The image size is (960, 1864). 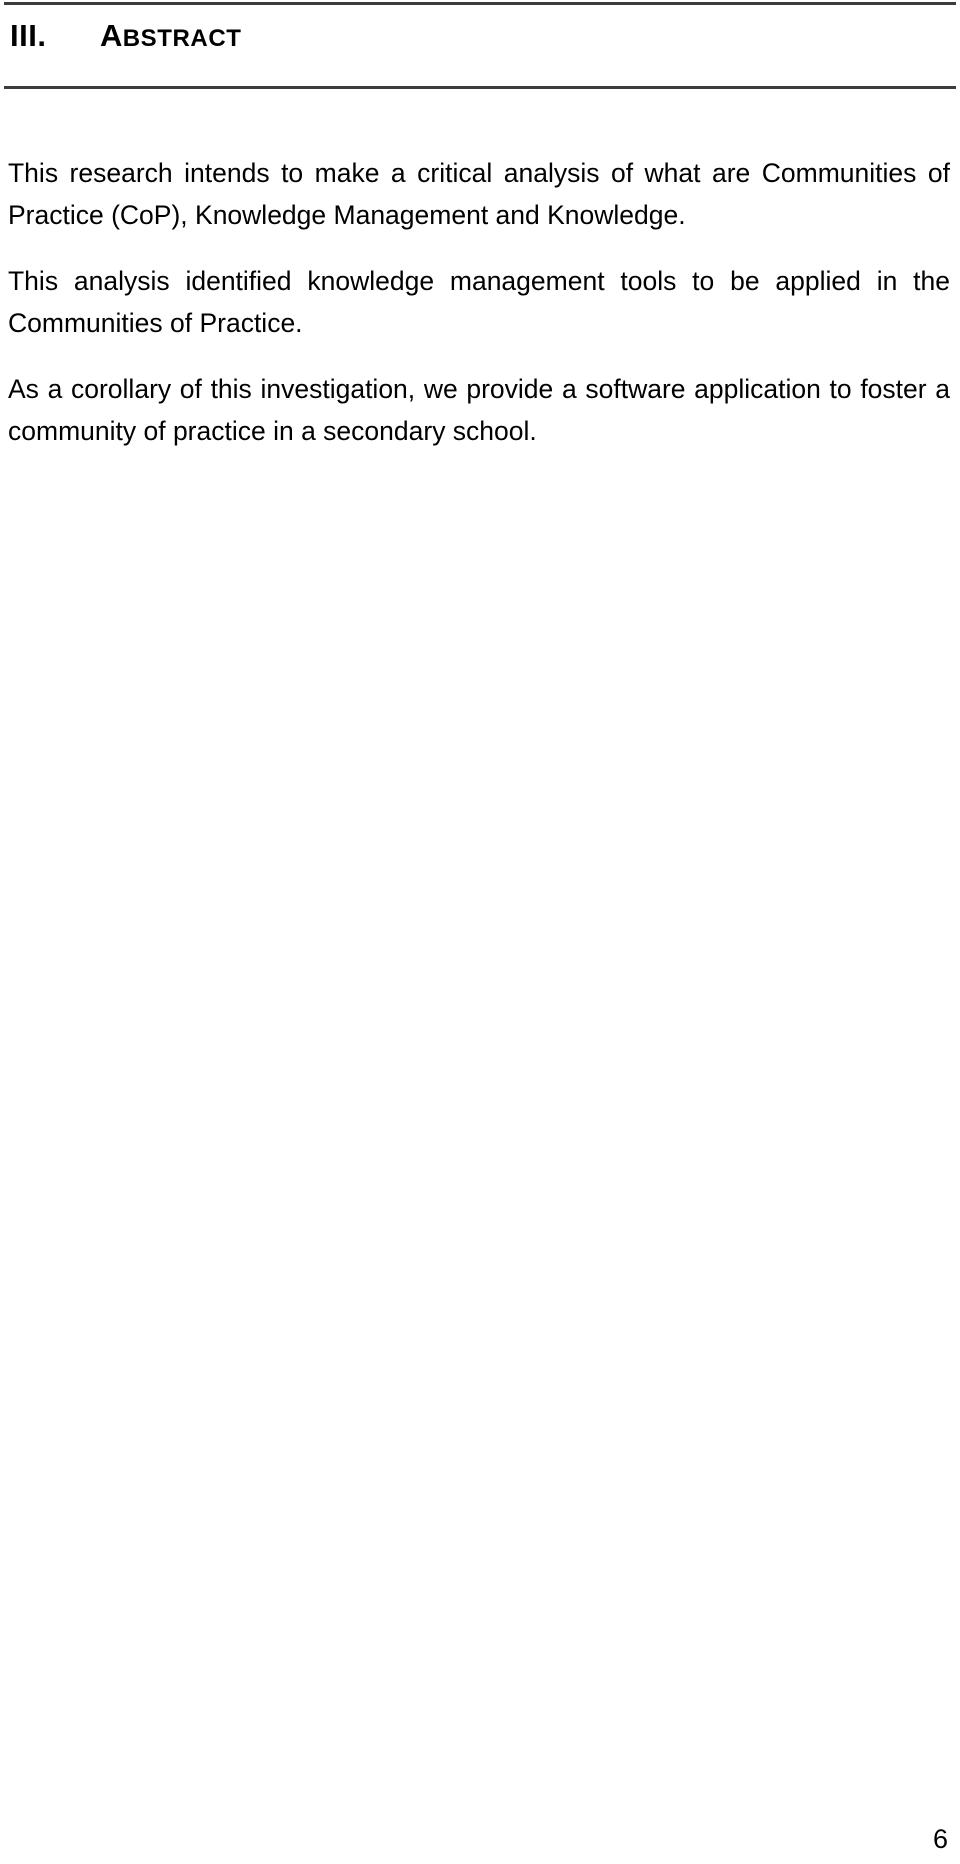 I want to click on section-heading-block: III. Abstract, so click(x=480, y=44).